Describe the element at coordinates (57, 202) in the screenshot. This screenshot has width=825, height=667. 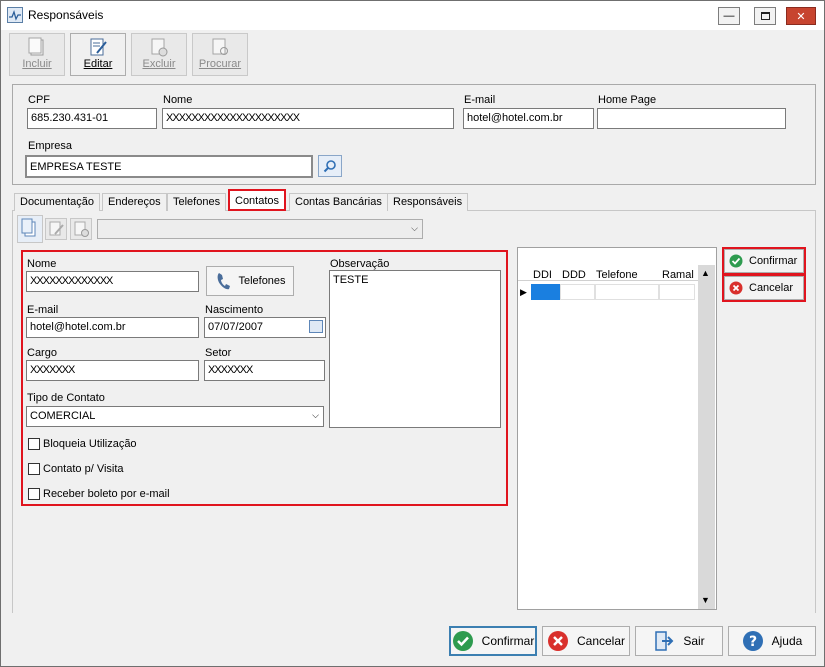
I see `tab-documentacao: Documentação` at that location.